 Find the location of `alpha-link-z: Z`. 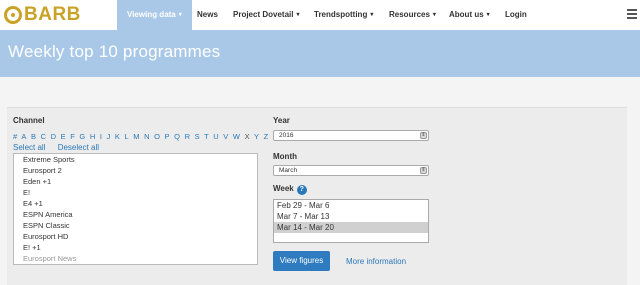

alpha-link-z: Z is located at coordinates (266, 136).